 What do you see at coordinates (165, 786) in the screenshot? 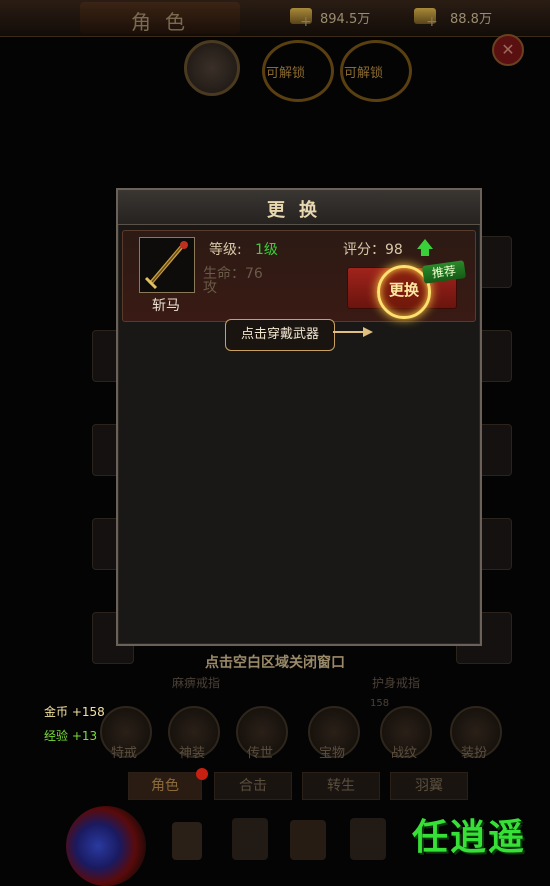
I see `tab-character: 角色` at bounding box center [165, 786].